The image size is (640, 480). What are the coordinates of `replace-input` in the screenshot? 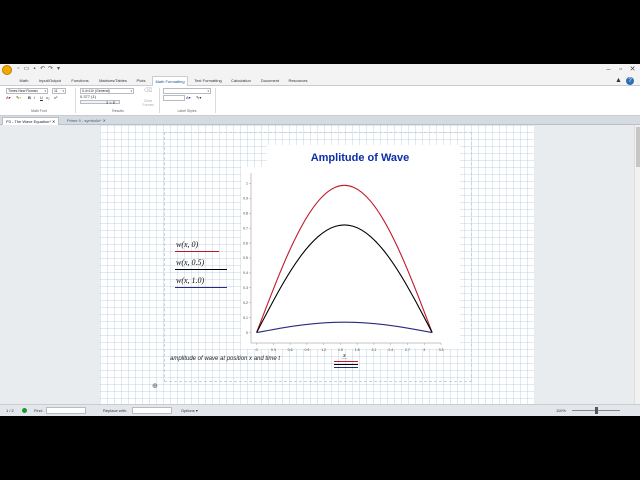 It's located at (152, 410).